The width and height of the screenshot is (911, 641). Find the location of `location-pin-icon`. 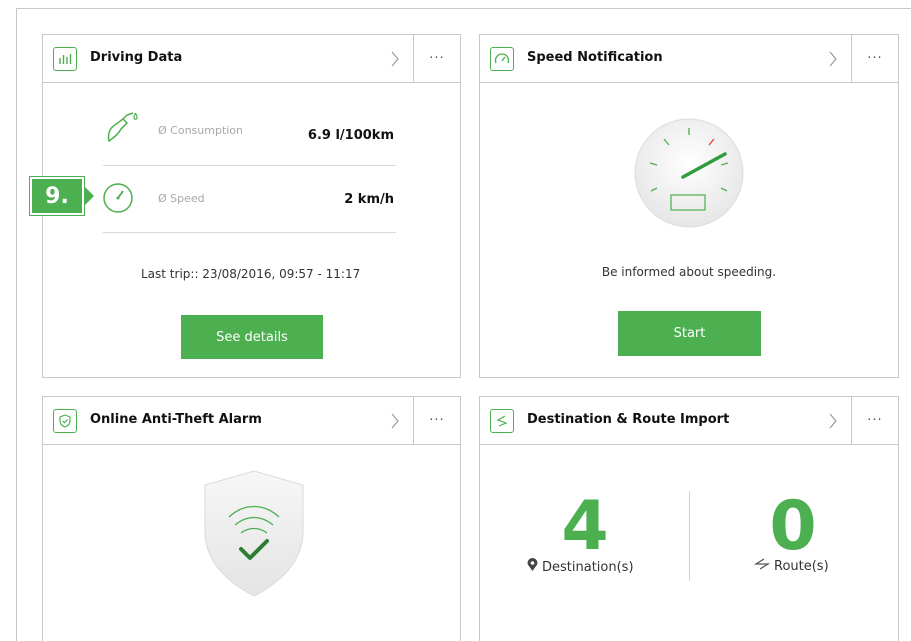

location-pin-icon is located at coordinates (532, 567).